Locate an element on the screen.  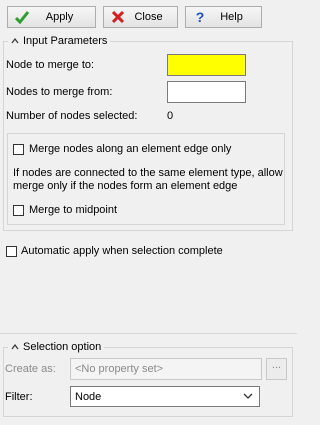
number-selected-value: 0 is located at coordinates (170, 116).